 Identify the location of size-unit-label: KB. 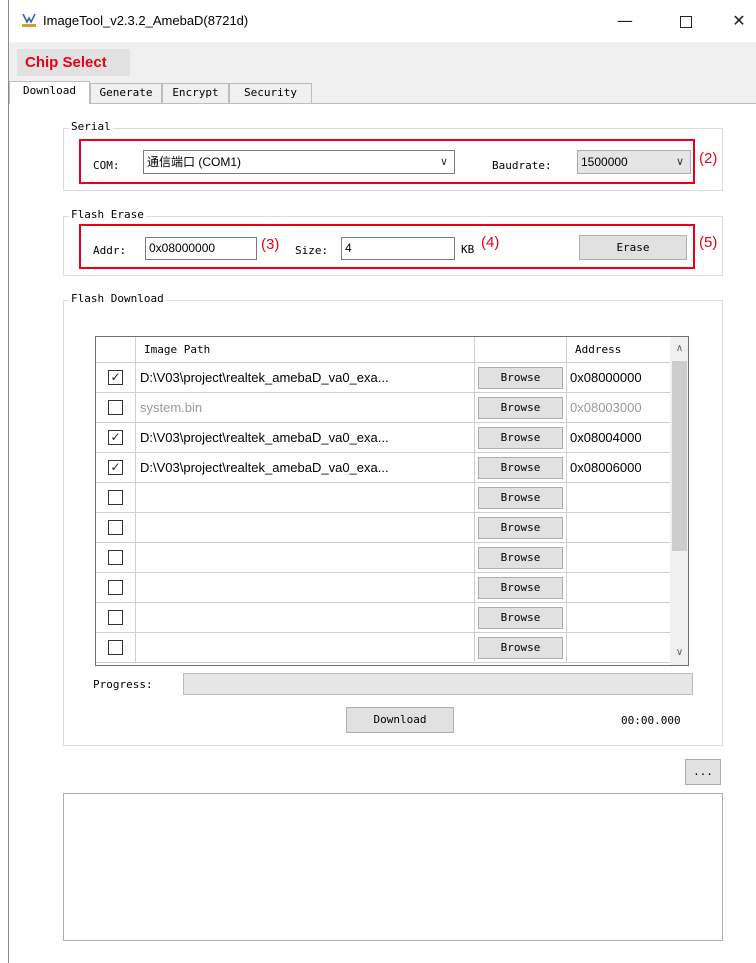
(468, 249).